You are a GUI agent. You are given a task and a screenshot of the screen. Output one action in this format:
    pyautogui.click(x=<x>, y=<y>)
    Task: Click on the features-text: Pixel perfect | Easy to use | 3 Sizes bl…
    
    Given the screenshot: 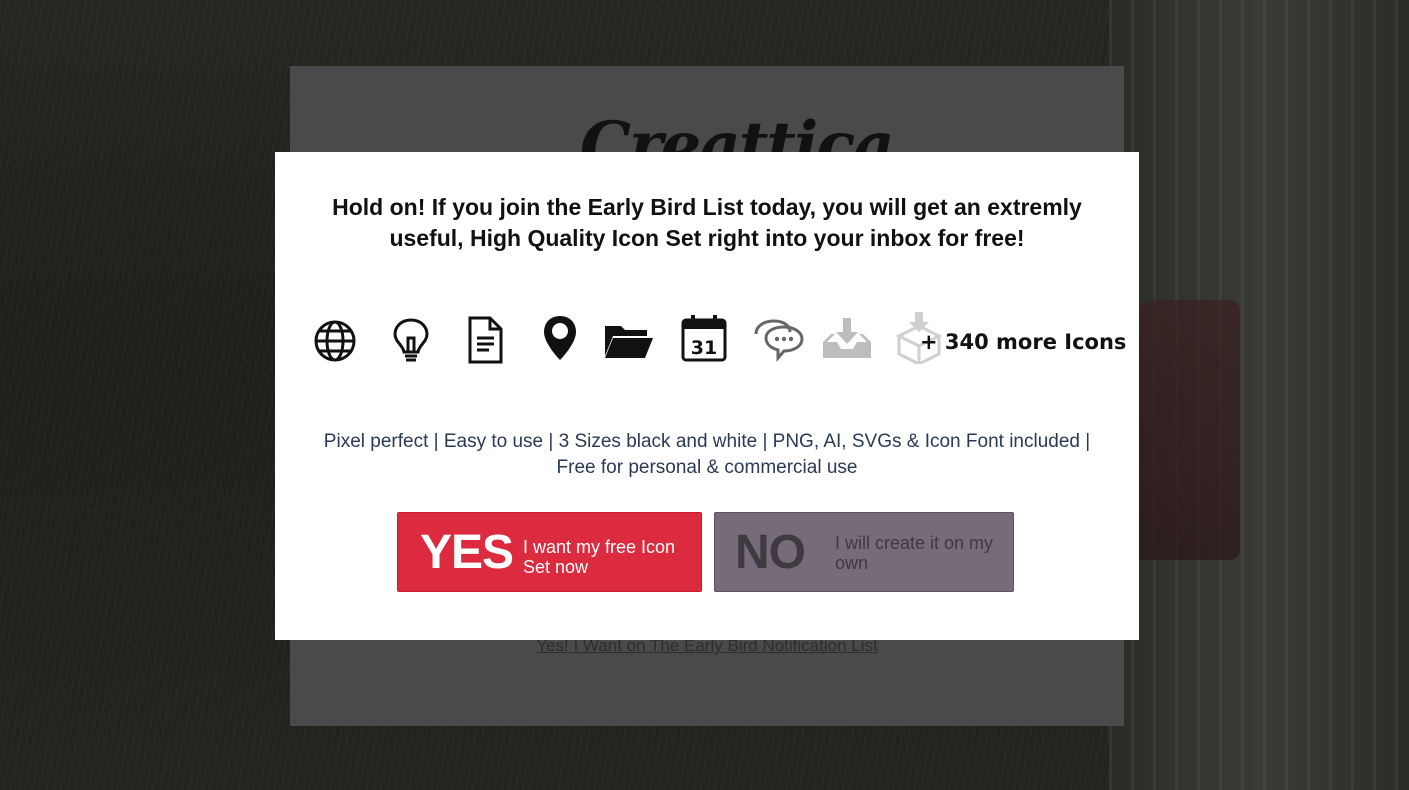 What is the action you would take?
    pyautogui.click(x=707, y=454)
    